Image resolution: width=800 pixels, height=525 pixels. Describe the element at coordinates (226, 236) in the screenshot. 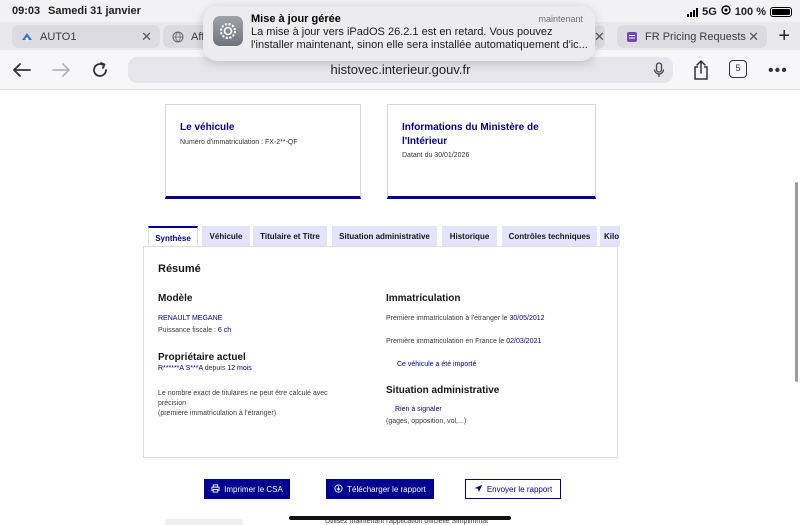

I see `tab-vehicule: Véhicule` at that location.